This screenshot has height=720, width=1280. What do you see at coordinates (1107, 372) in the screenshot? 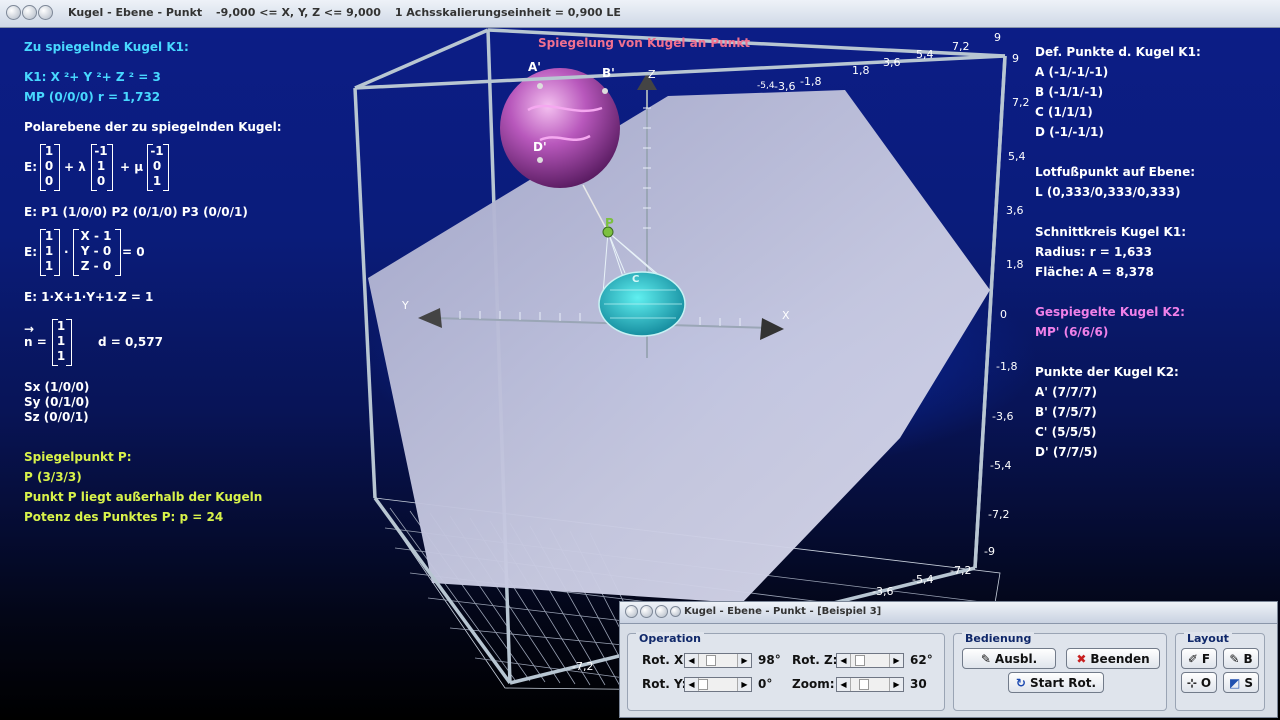
I see `k2-points-heading: Punkte der Kugel K2:` at bounding box center [1107, 372].